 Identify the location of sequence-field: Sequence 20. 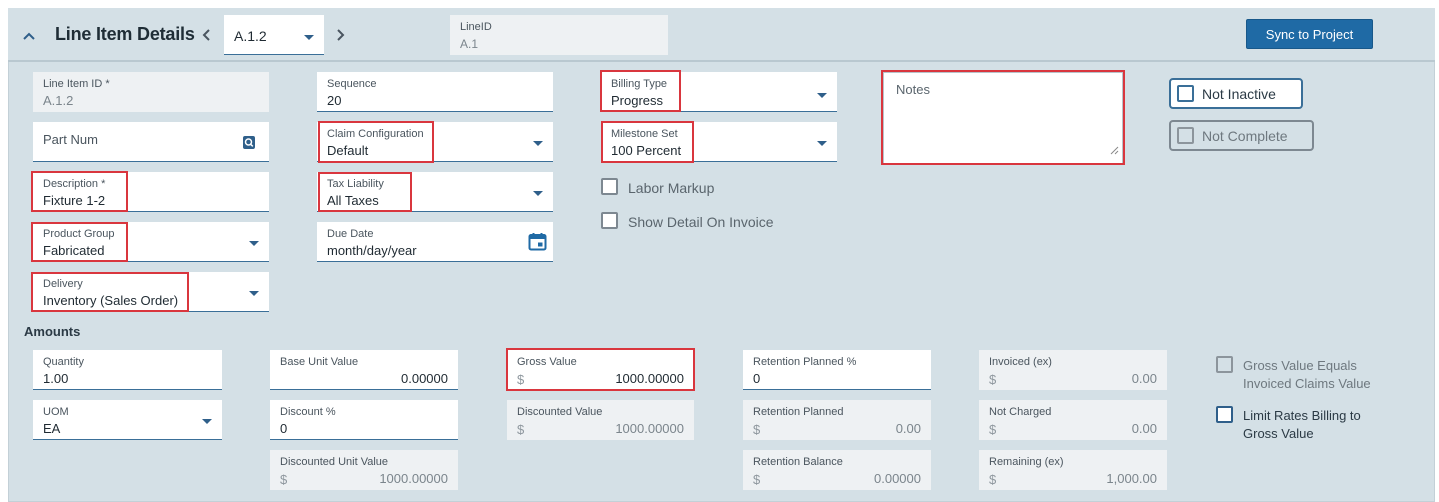
(435, 92).